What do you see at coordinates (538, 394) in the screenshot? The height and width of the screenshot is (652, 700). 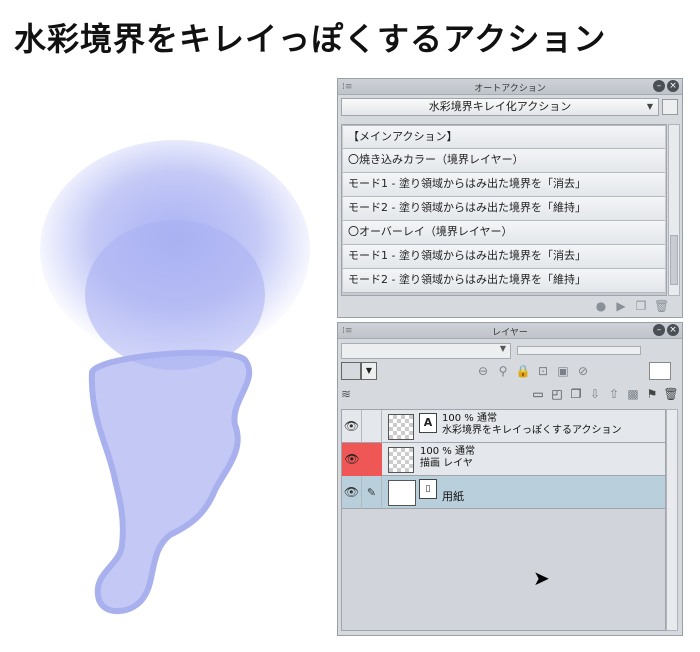 I see `new-raster-layer-icon: ▭` at bounding box center [538, 394].